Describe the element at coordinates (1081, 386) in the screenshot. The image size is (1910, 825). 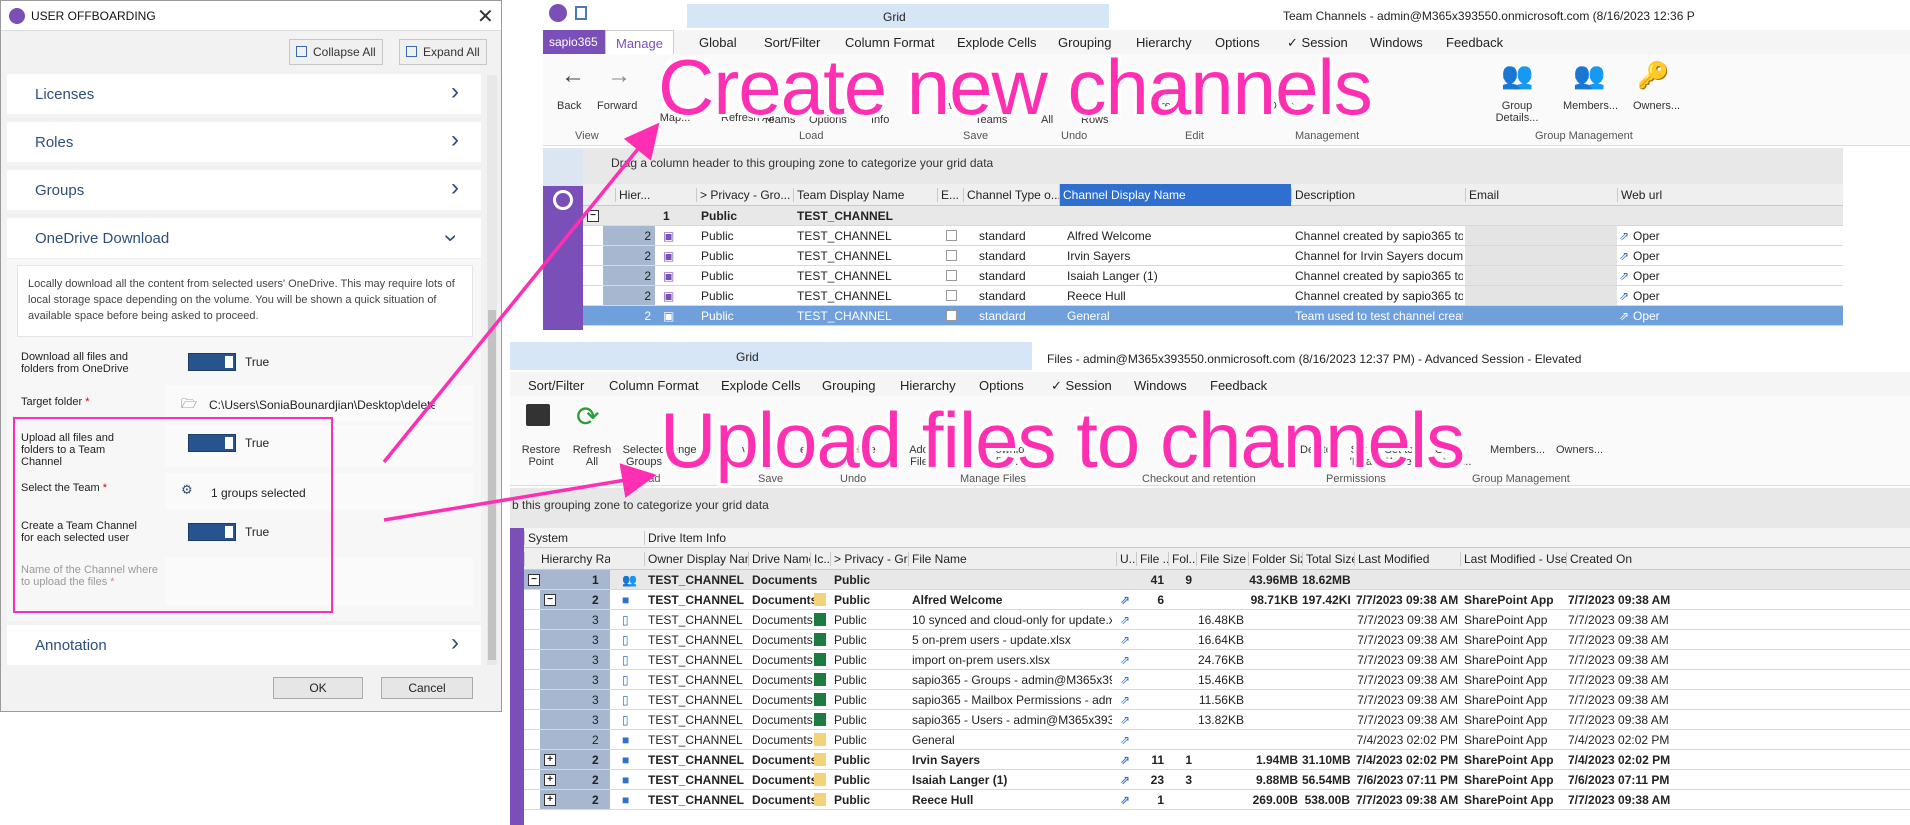
I see `tab-session: ✓ Session` at that location.